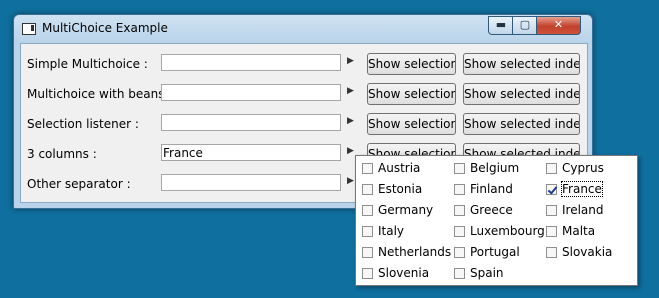  I want to click on maximize-button: ▢, so click(525, 25).